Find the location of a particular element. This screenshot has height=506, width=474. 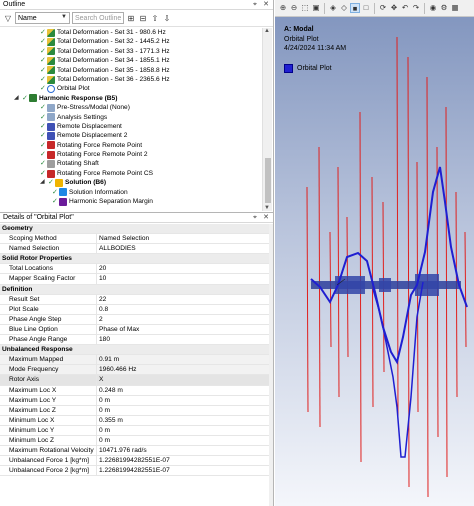

details-row: Mode Frequency 1960.466 Hz is located at coordinates (134, 370).